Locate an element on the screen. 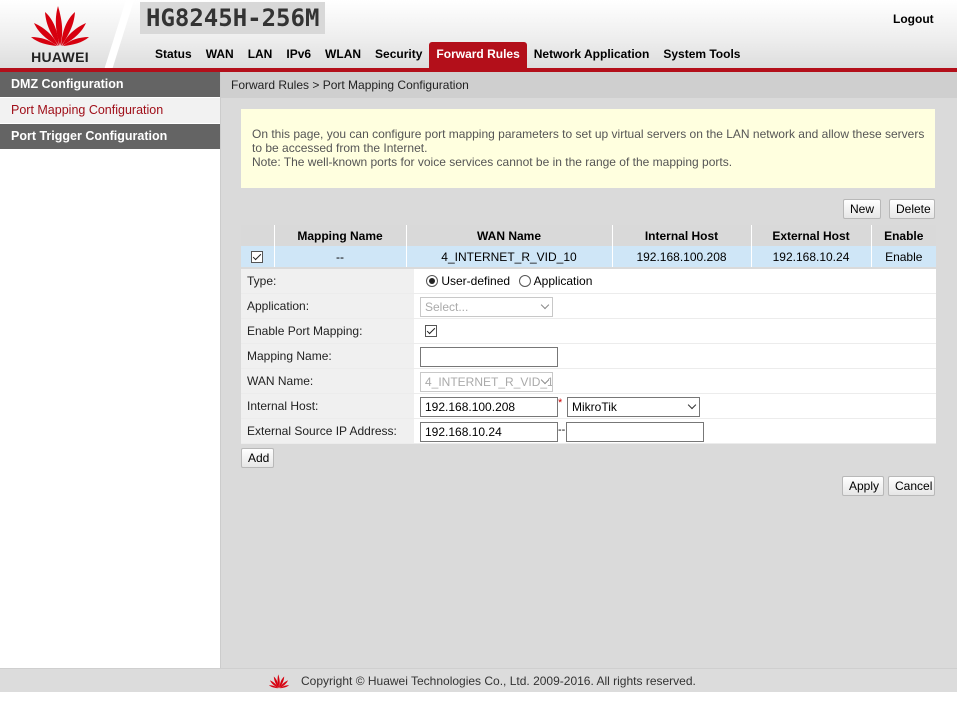  delete-button: Delete is located at coordinates (912, 209).